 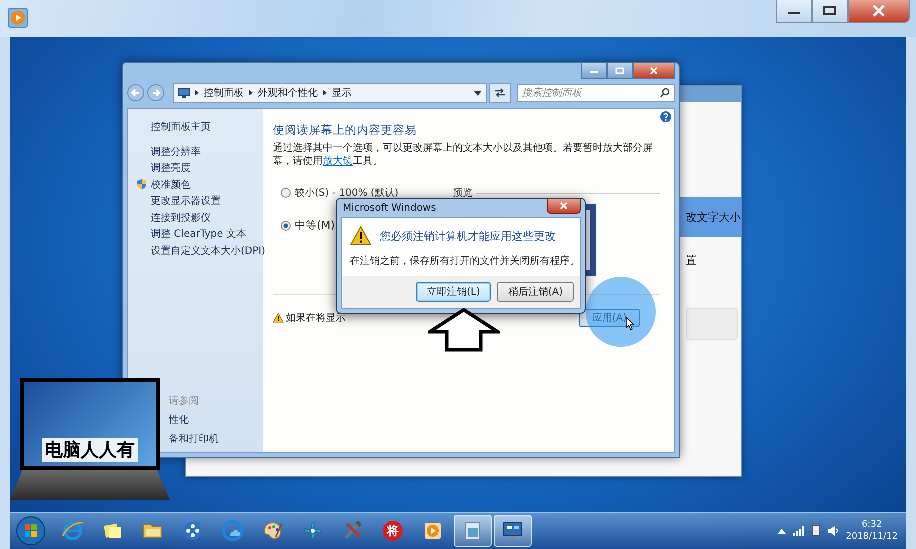 I want to click on sidebar-link: 校准颜色, so click(x=171, y=185).